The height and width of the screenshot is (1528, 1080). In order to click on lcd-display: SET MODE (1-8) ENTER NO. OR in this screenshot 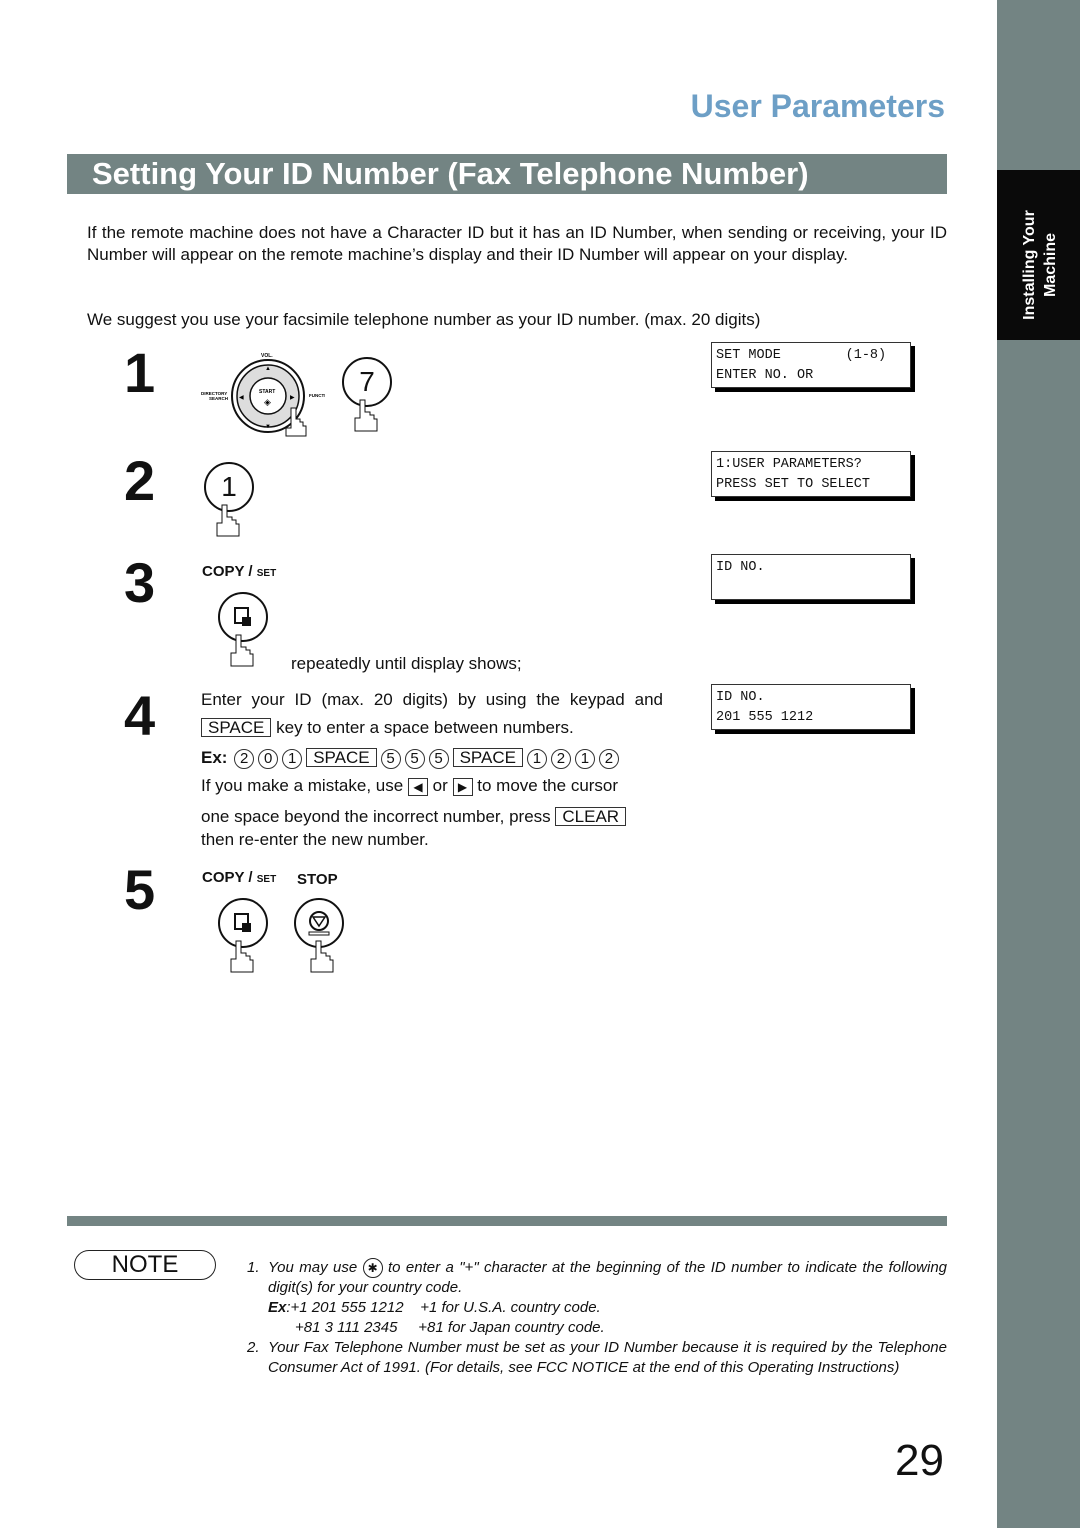, I will do `click(811, 365)`.